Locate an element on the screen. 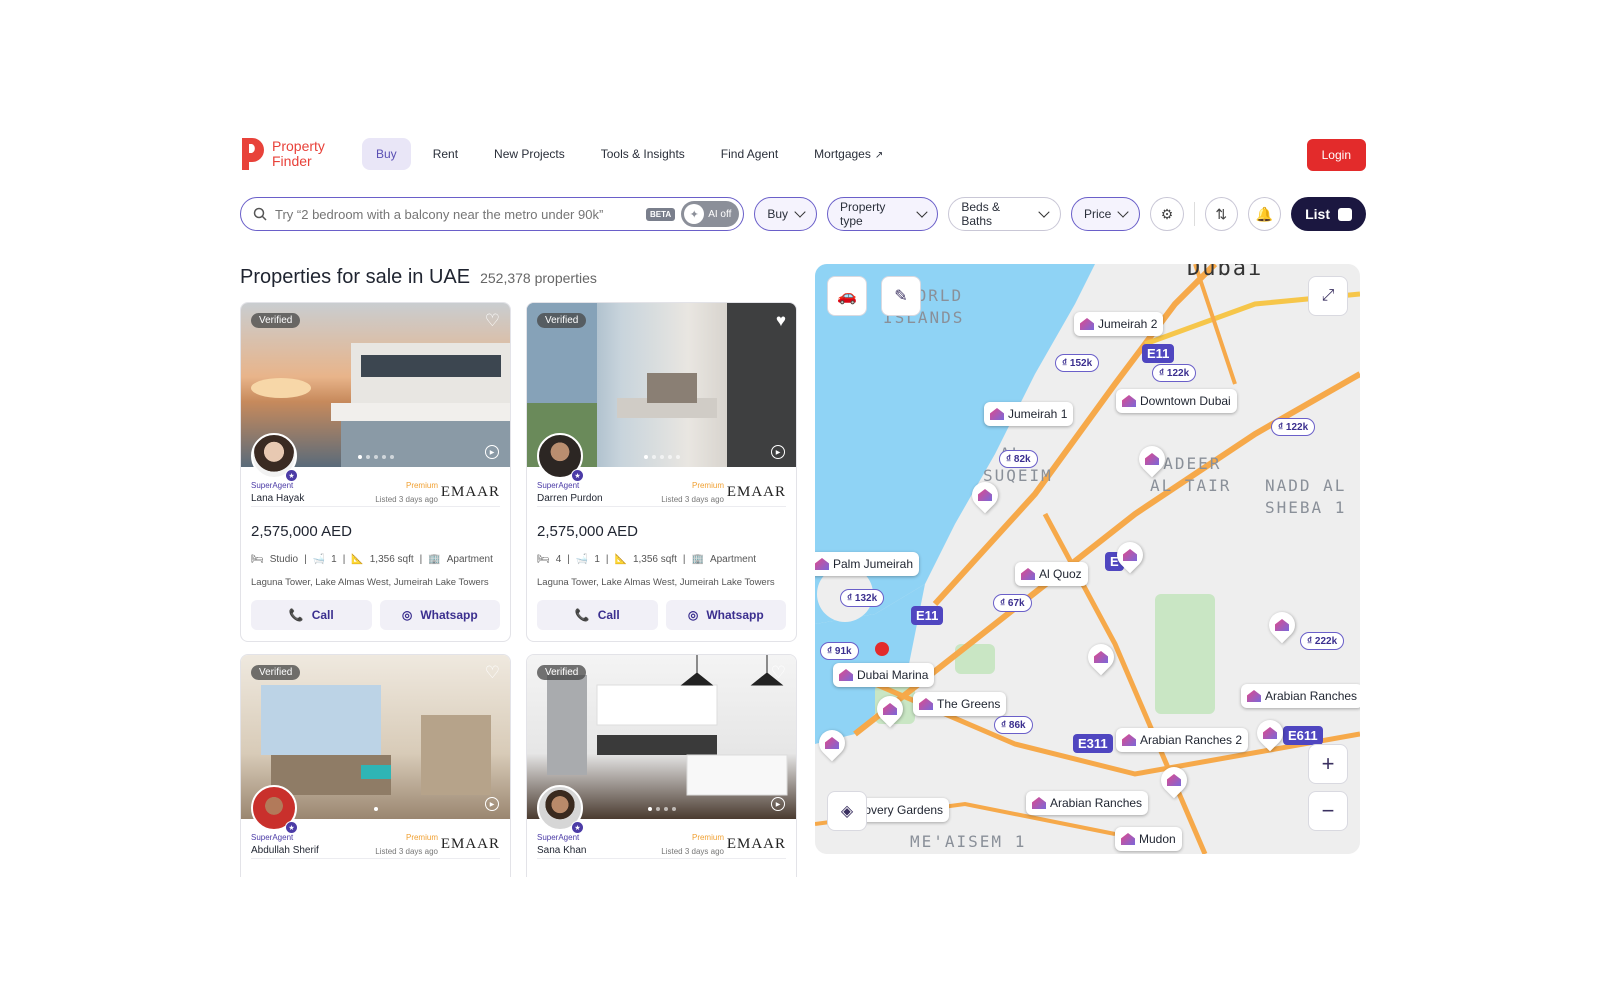  map-price-pin: ₫ 86k is located at coordinates (1013, 725).